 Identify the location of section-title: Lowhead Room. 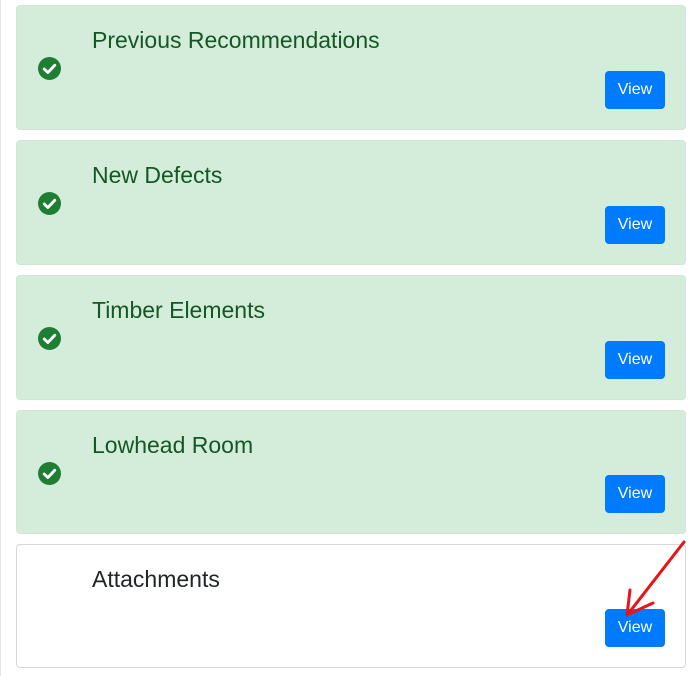
(173, 445).